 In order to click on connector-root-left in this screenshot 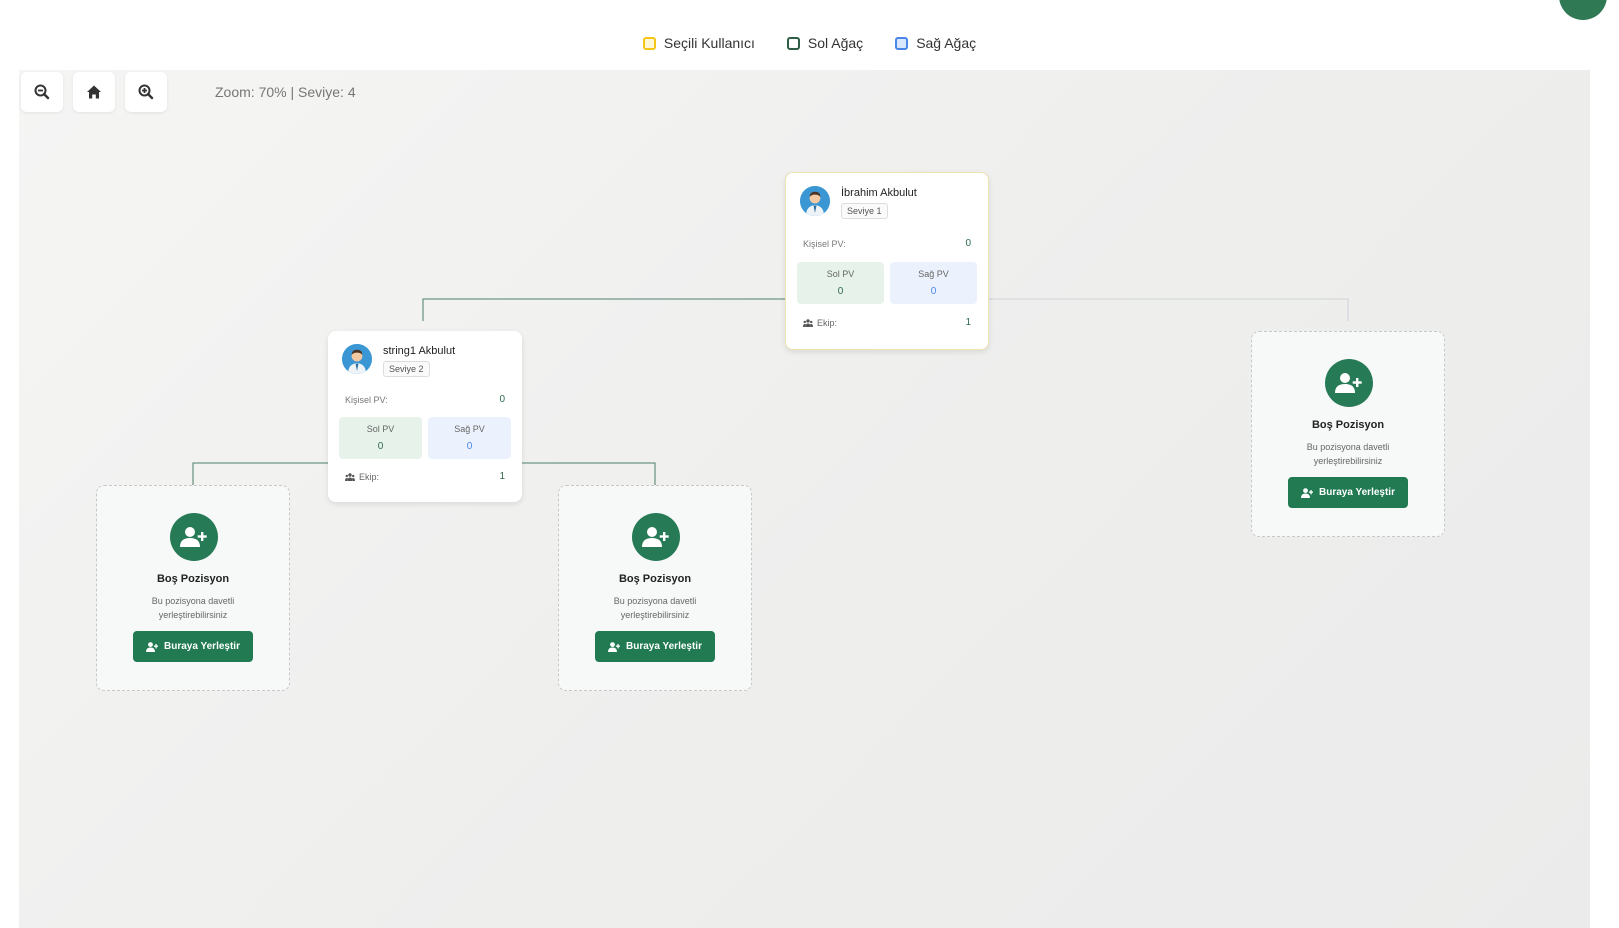, I will do `click(613, 309)`.